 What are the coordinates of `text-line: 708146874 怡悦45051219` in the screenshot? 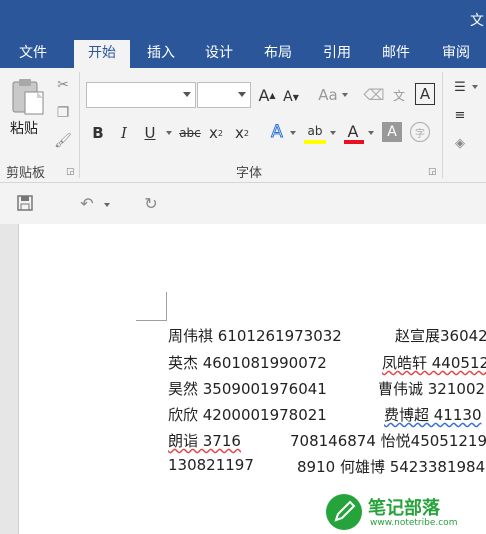 It's located at (388, 441).